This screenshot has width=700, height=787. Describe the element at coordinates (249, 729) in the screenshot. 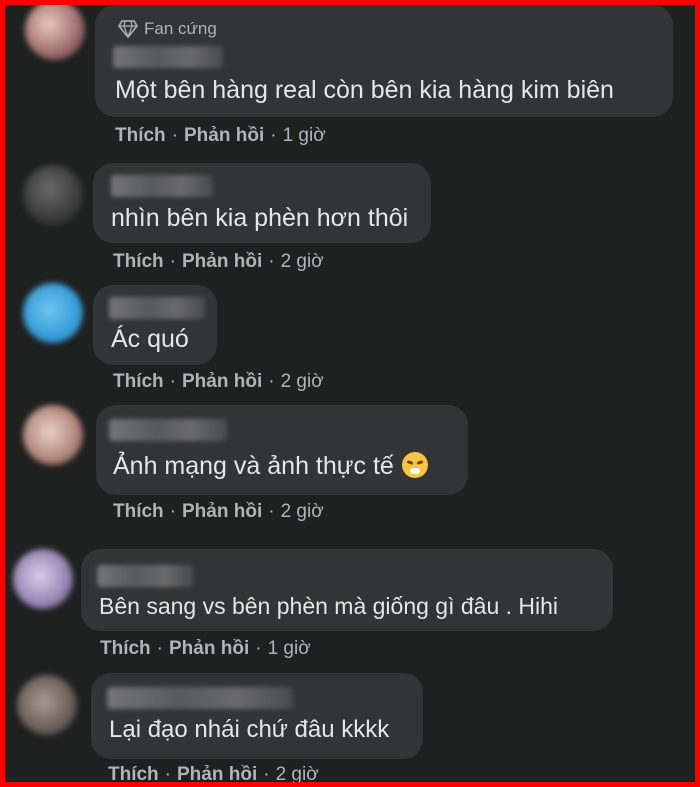

I see `comment-text: Lại đạo nhái chứ đâu kkkk` at that location.